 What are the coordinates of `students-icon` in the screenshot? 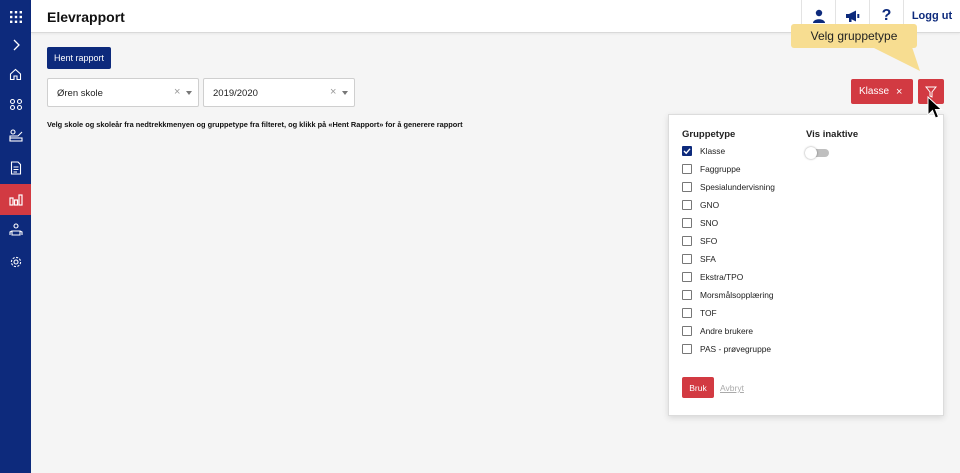 It's located at (15, 229).